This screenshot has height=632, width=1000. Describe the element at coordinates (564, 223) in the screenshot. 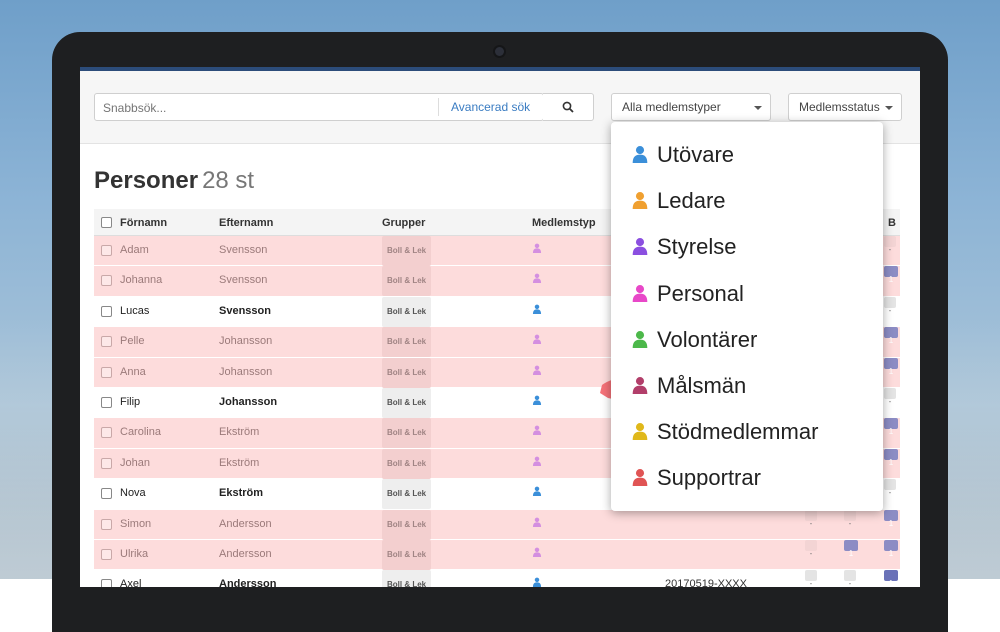

I see `header-member-type: Medlemstyp` at that location.